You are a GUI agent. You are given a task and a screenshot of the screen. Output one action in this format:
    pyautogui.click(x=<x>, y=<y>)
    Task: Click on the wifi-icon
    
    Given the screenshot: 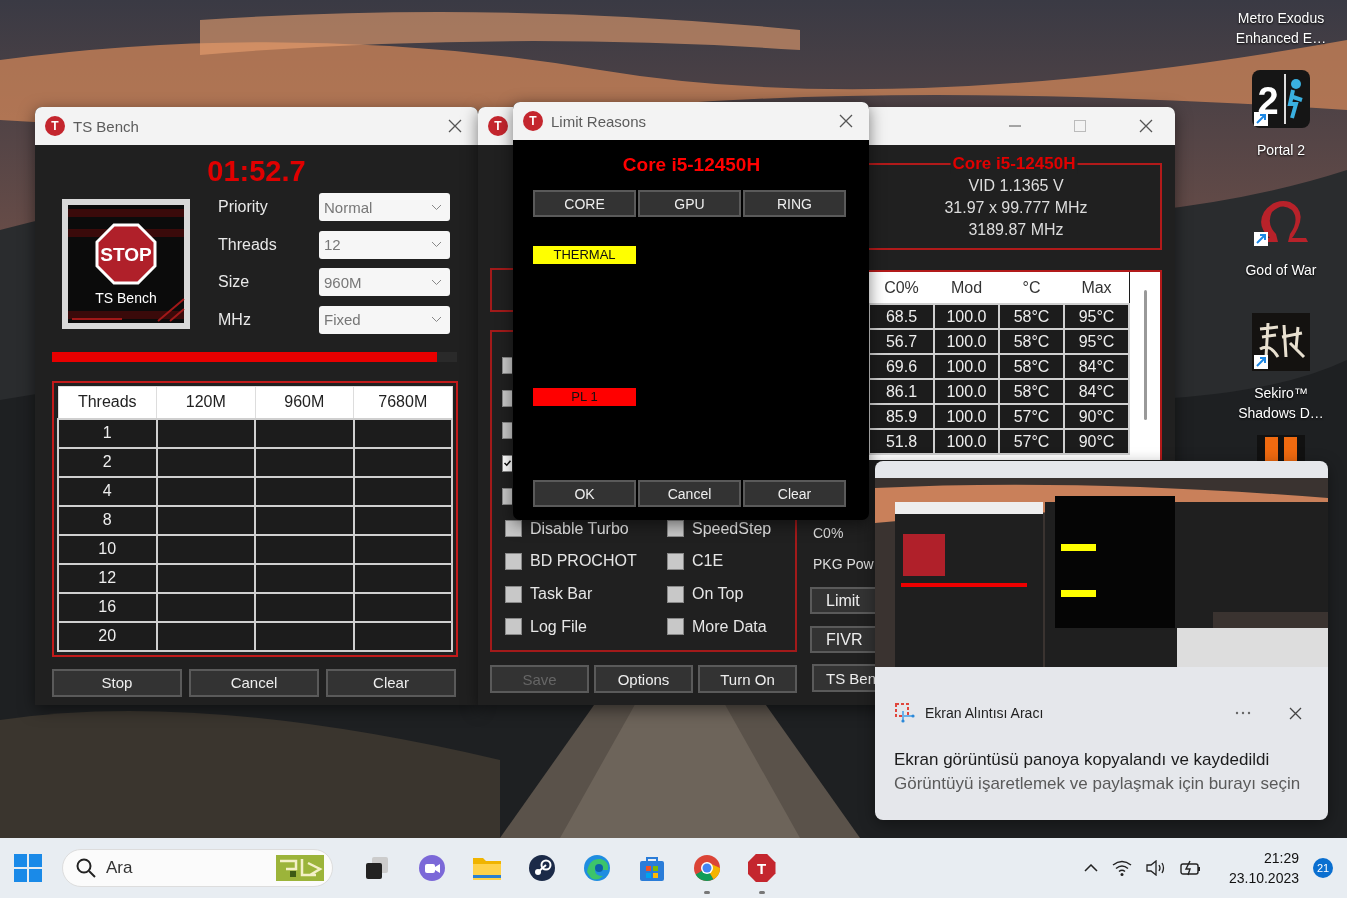 What is the action you would take?
    pyautogui.click(x=1121, y=868)
    